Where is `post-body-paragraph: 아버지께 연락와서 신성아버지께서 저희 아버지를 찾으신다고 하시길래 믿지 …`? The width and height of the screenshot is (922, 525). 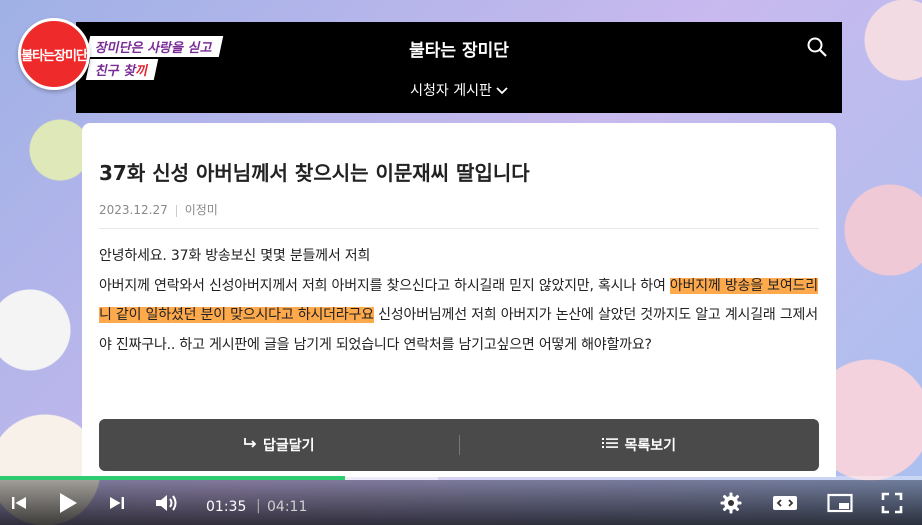 post-body-paragraph: 아버지께 연락와서 신성아버지께서 저희 아버지를 찾으신다고 하시길래 믿지 … is located at coordinates (460, 316).